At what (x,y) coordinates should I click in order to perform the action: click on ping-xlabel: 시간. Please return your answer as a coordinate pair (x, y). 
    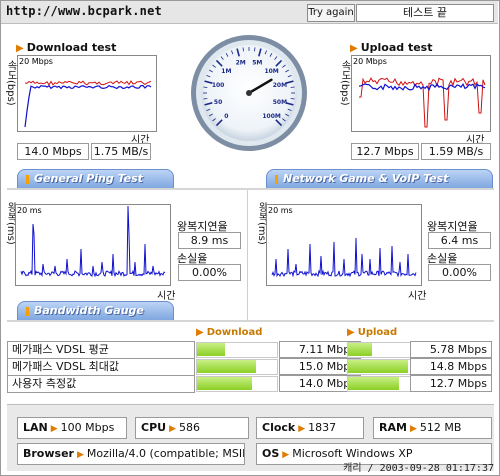
    Looking at the image, I should click on (166, 296).